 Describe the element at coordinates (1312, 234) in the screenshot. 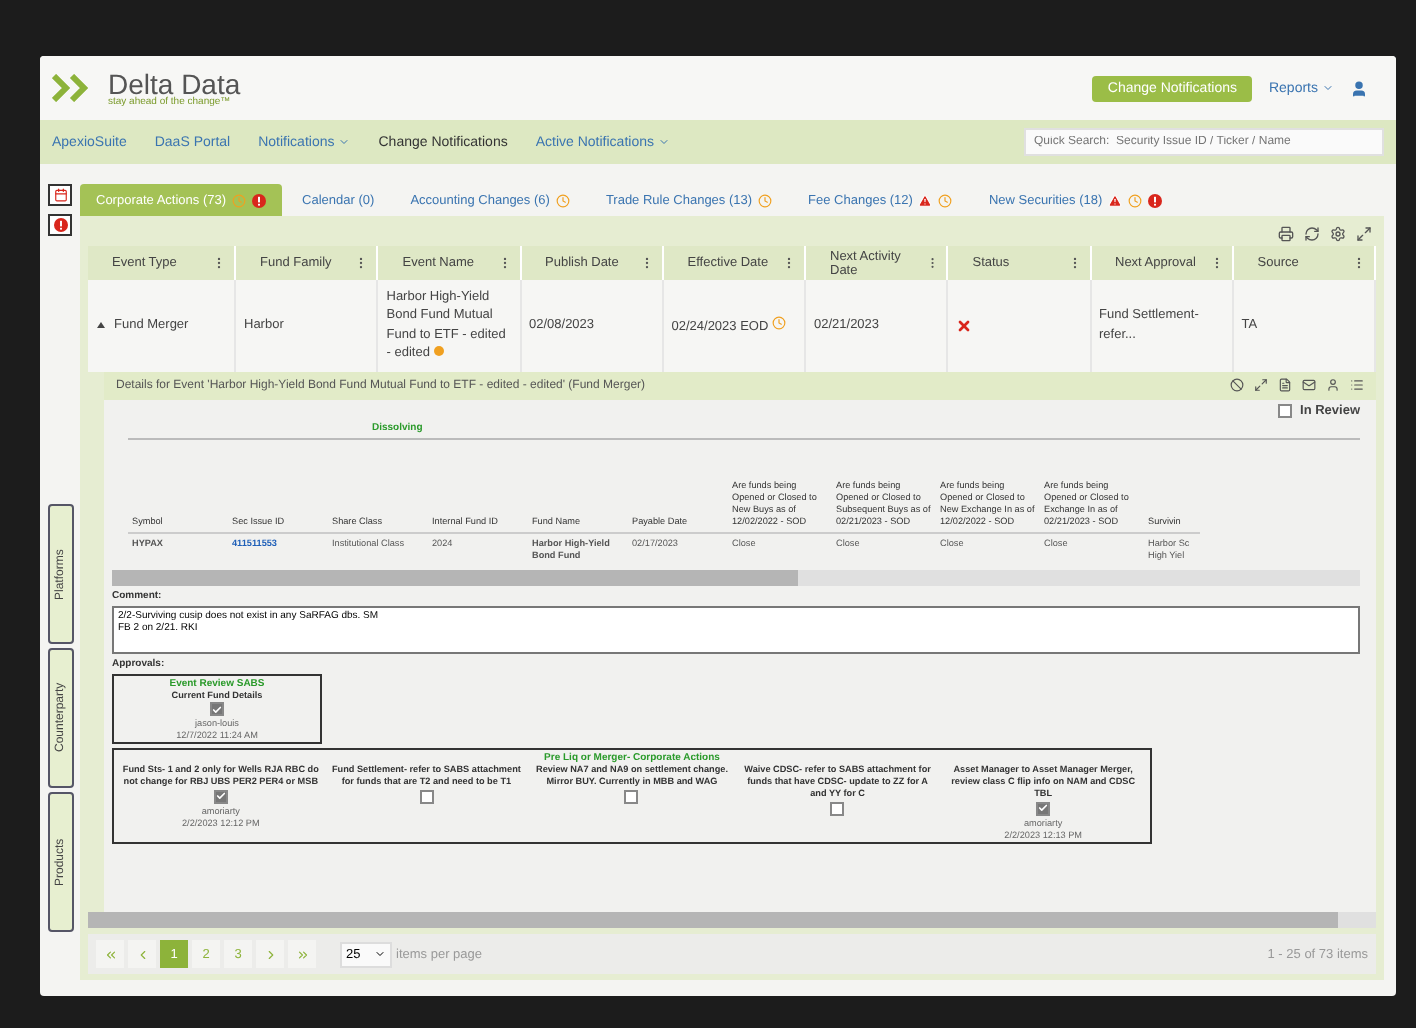

I see `refresh-icon` at that location.